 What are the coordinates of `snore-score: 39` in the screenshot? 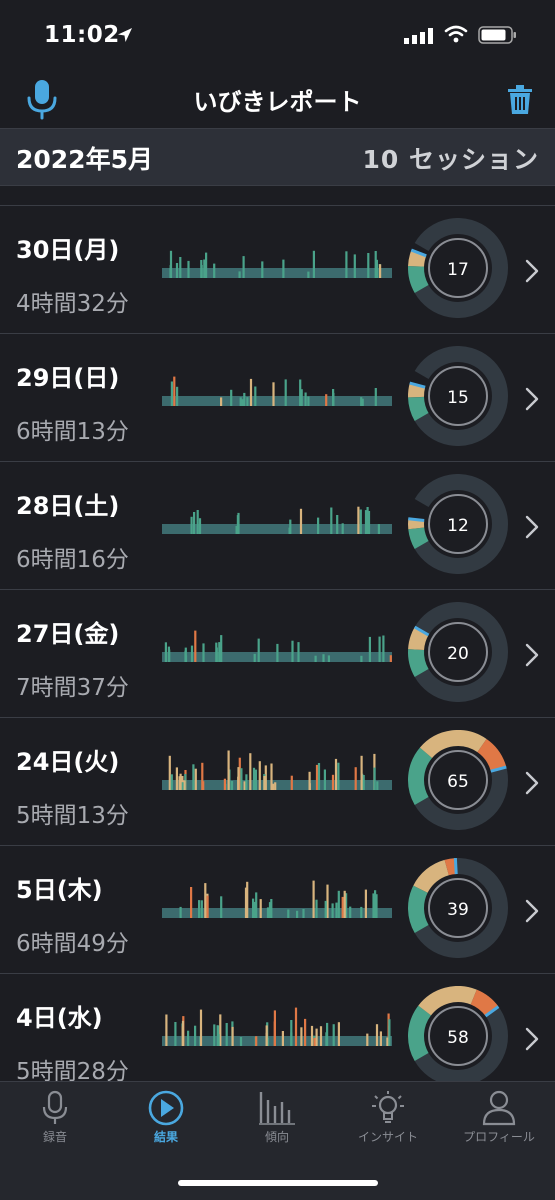 It's located at (458, 910).